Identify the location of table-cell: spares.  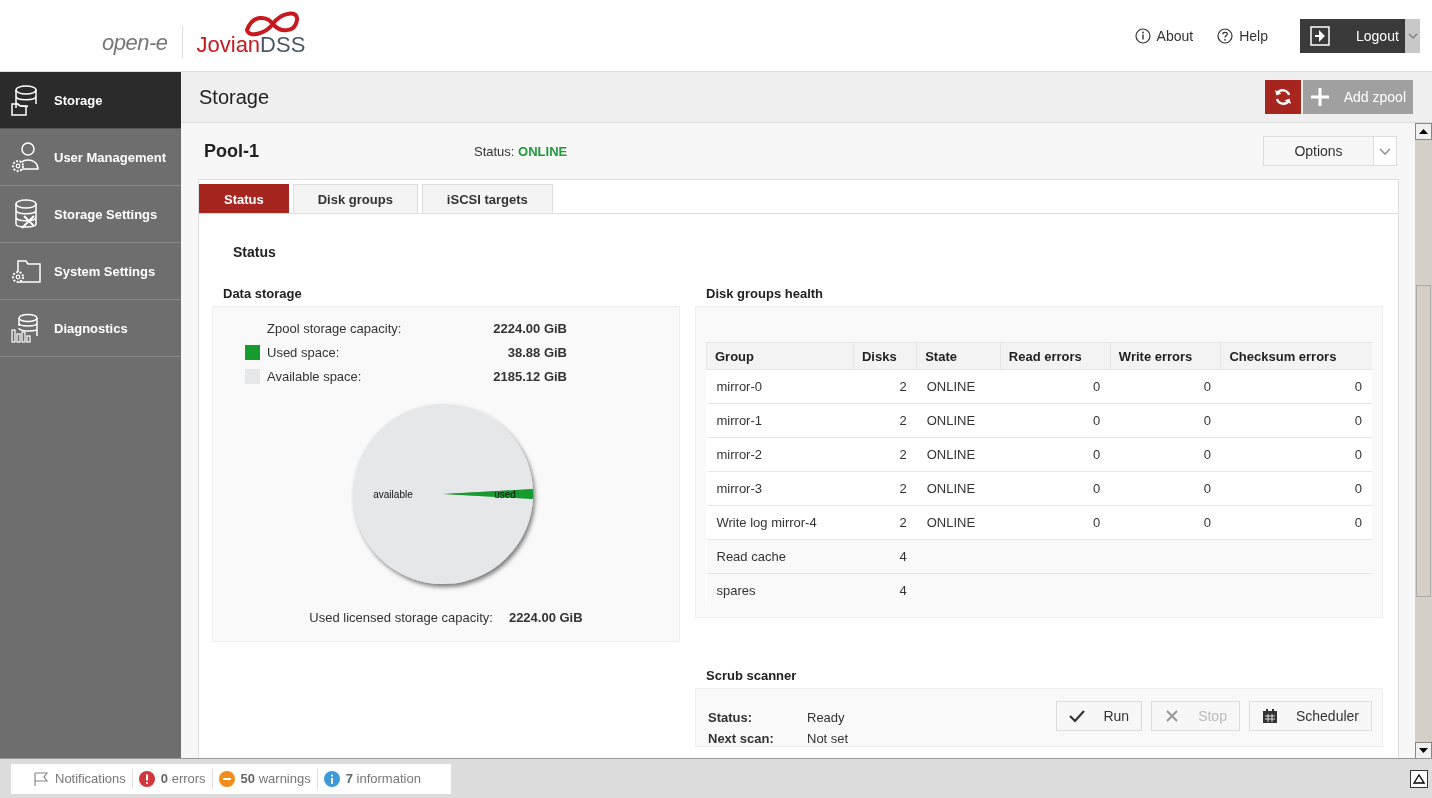
(780, 590).